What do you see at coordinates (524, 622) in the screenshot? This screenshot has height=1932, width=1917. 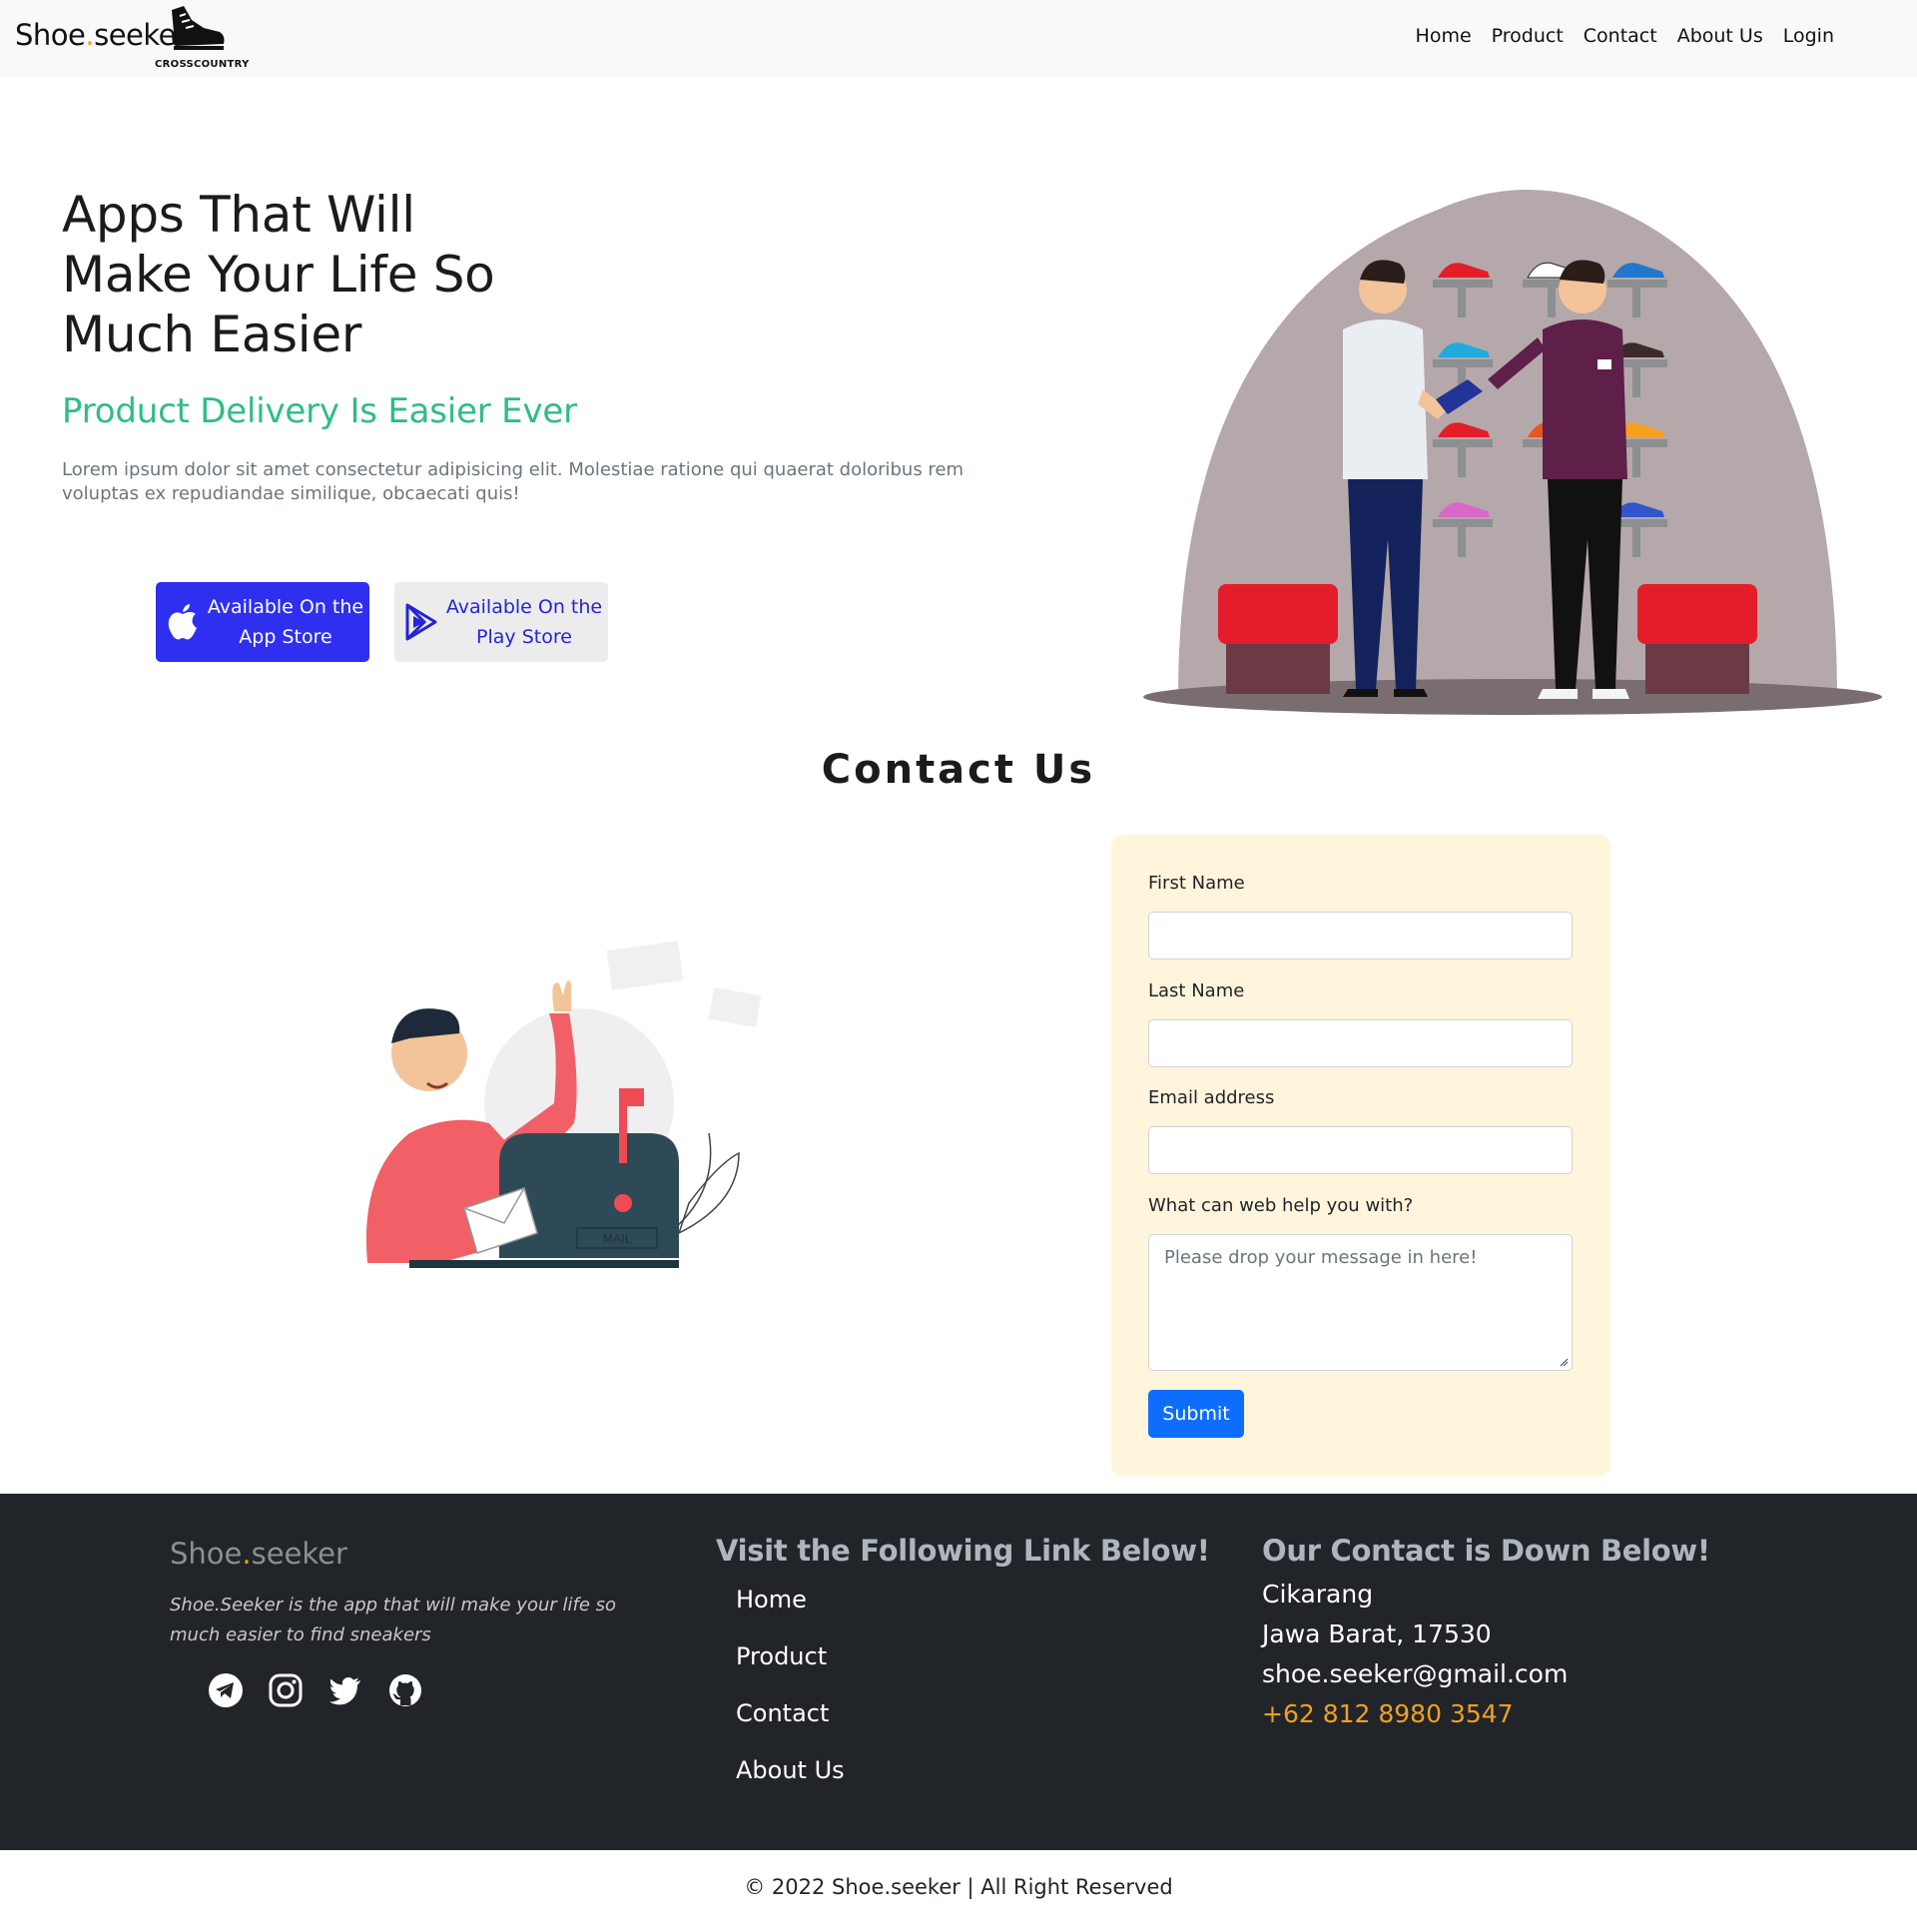 I see `play-store-label: Available On the Play Store` at bounding box center [524, 622].